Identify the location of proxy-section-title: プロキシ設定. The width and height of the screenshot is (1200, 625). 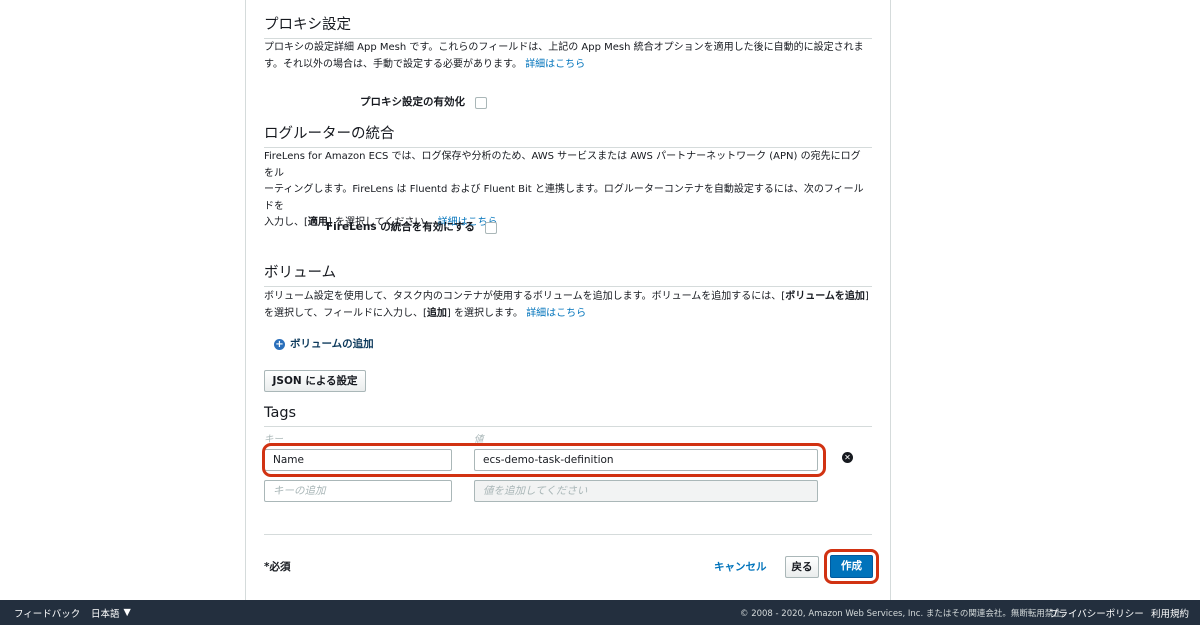
(568, 27).